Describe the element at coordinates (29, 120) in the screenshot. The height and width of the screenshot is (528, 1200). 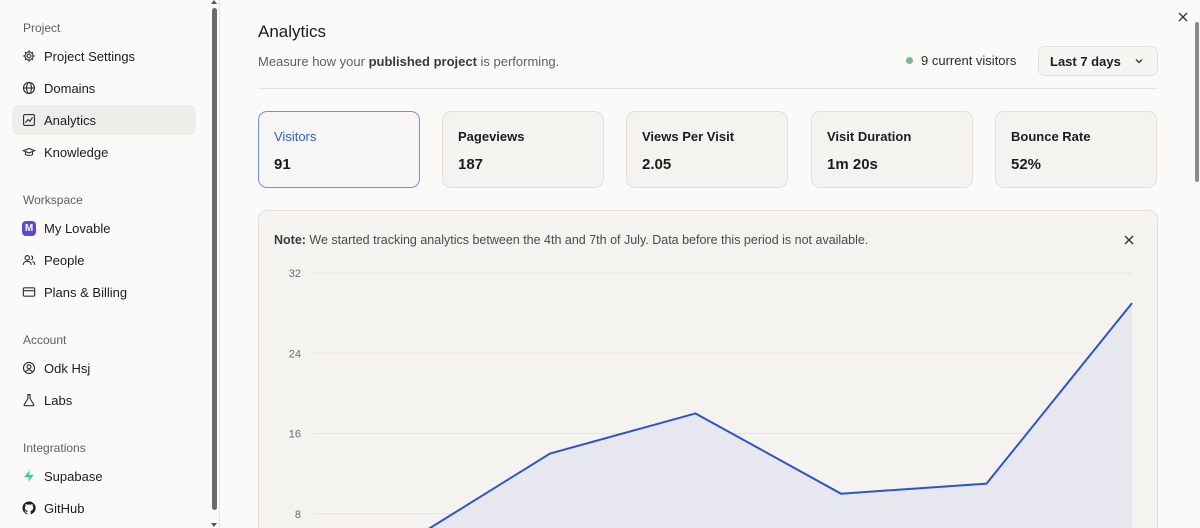
I see `analytics-icon` at that location.